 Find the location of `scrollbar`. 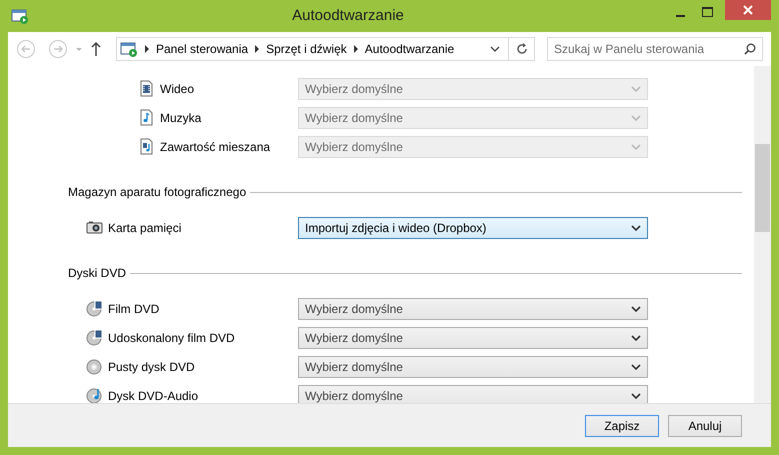

scrollbar is located at coordinates (762, 234).